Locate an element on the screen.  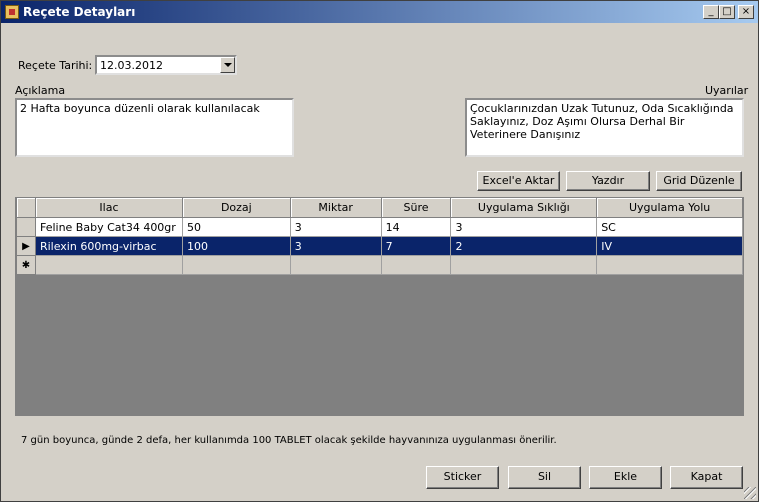
close-window-button: Kapat is located at coordinates (706, 477).